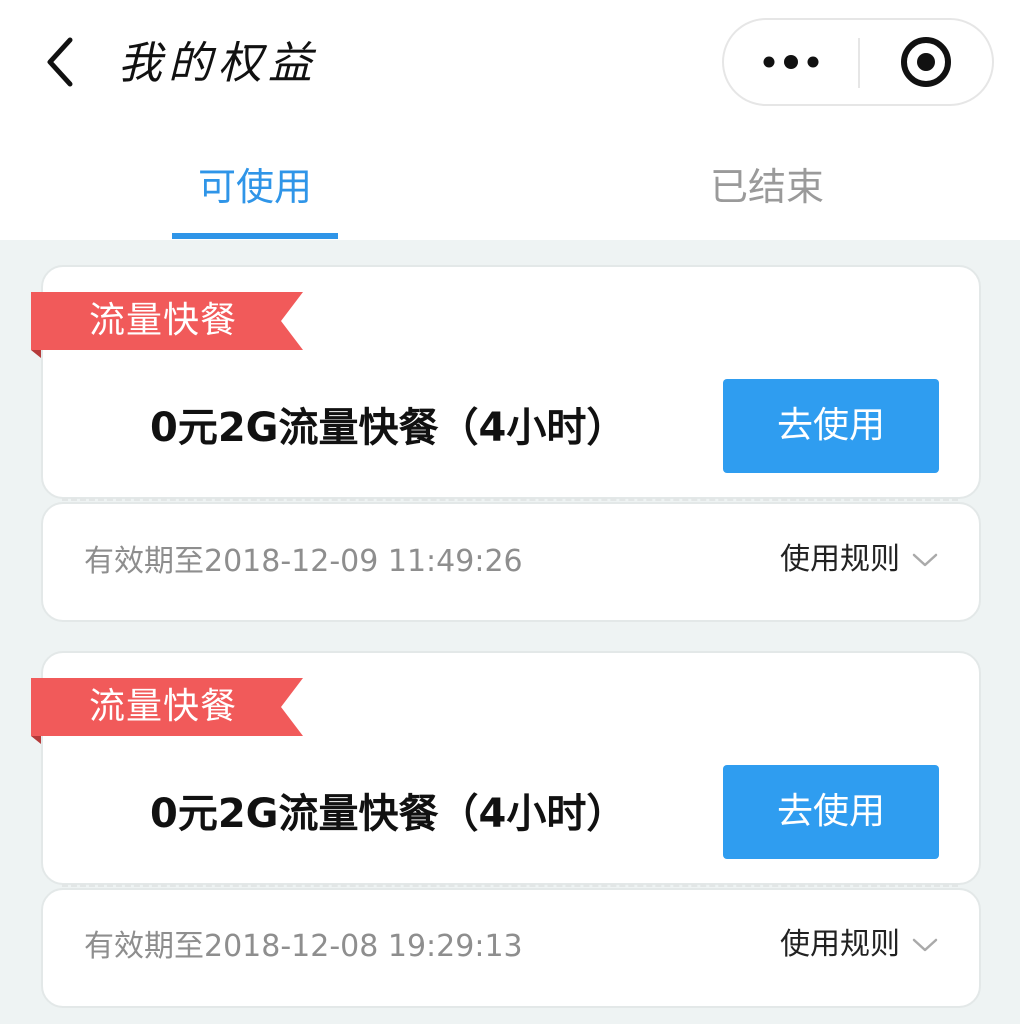 The width and height of the screenshot is (1020, 1024). What do you see at coordinates (767, 190) in the screenshot?
I see `tab-ended: 已结束` at bounding box center [767, 190].